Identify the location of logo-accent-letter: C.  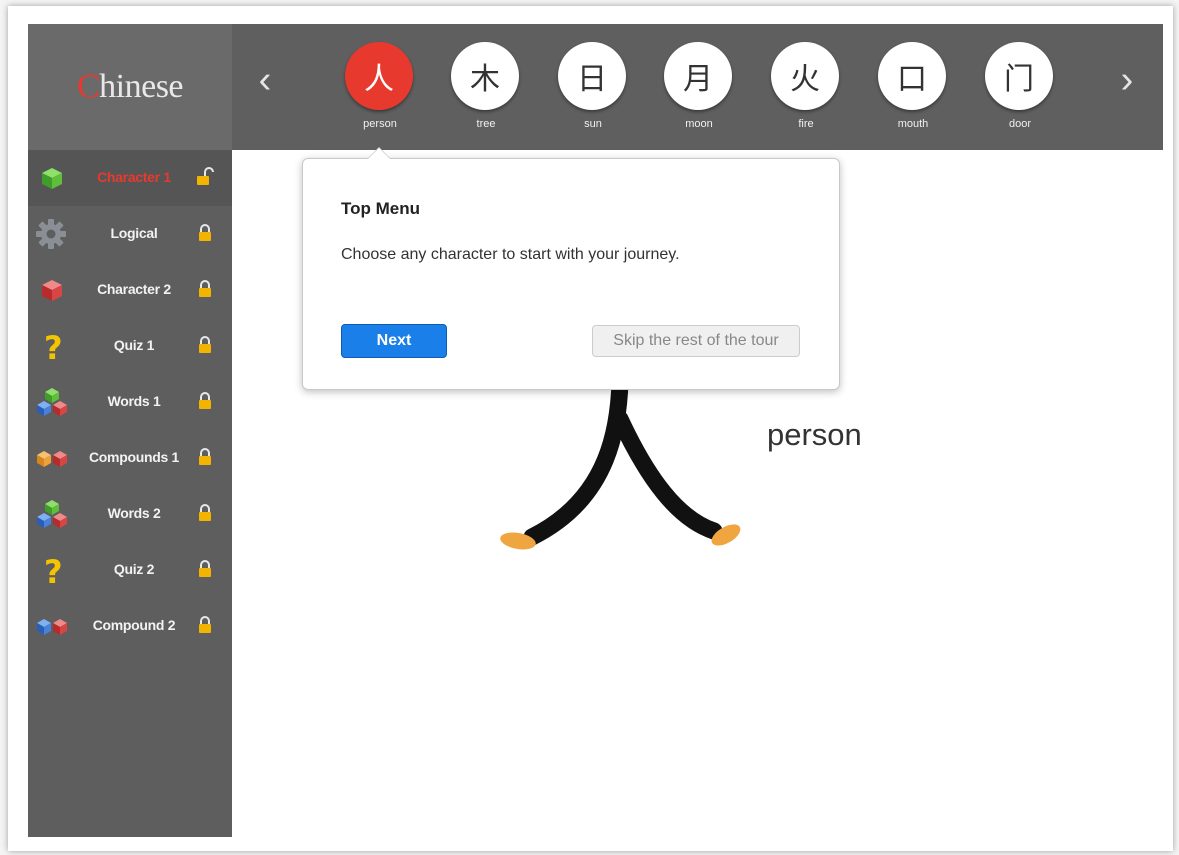
(88, 86).